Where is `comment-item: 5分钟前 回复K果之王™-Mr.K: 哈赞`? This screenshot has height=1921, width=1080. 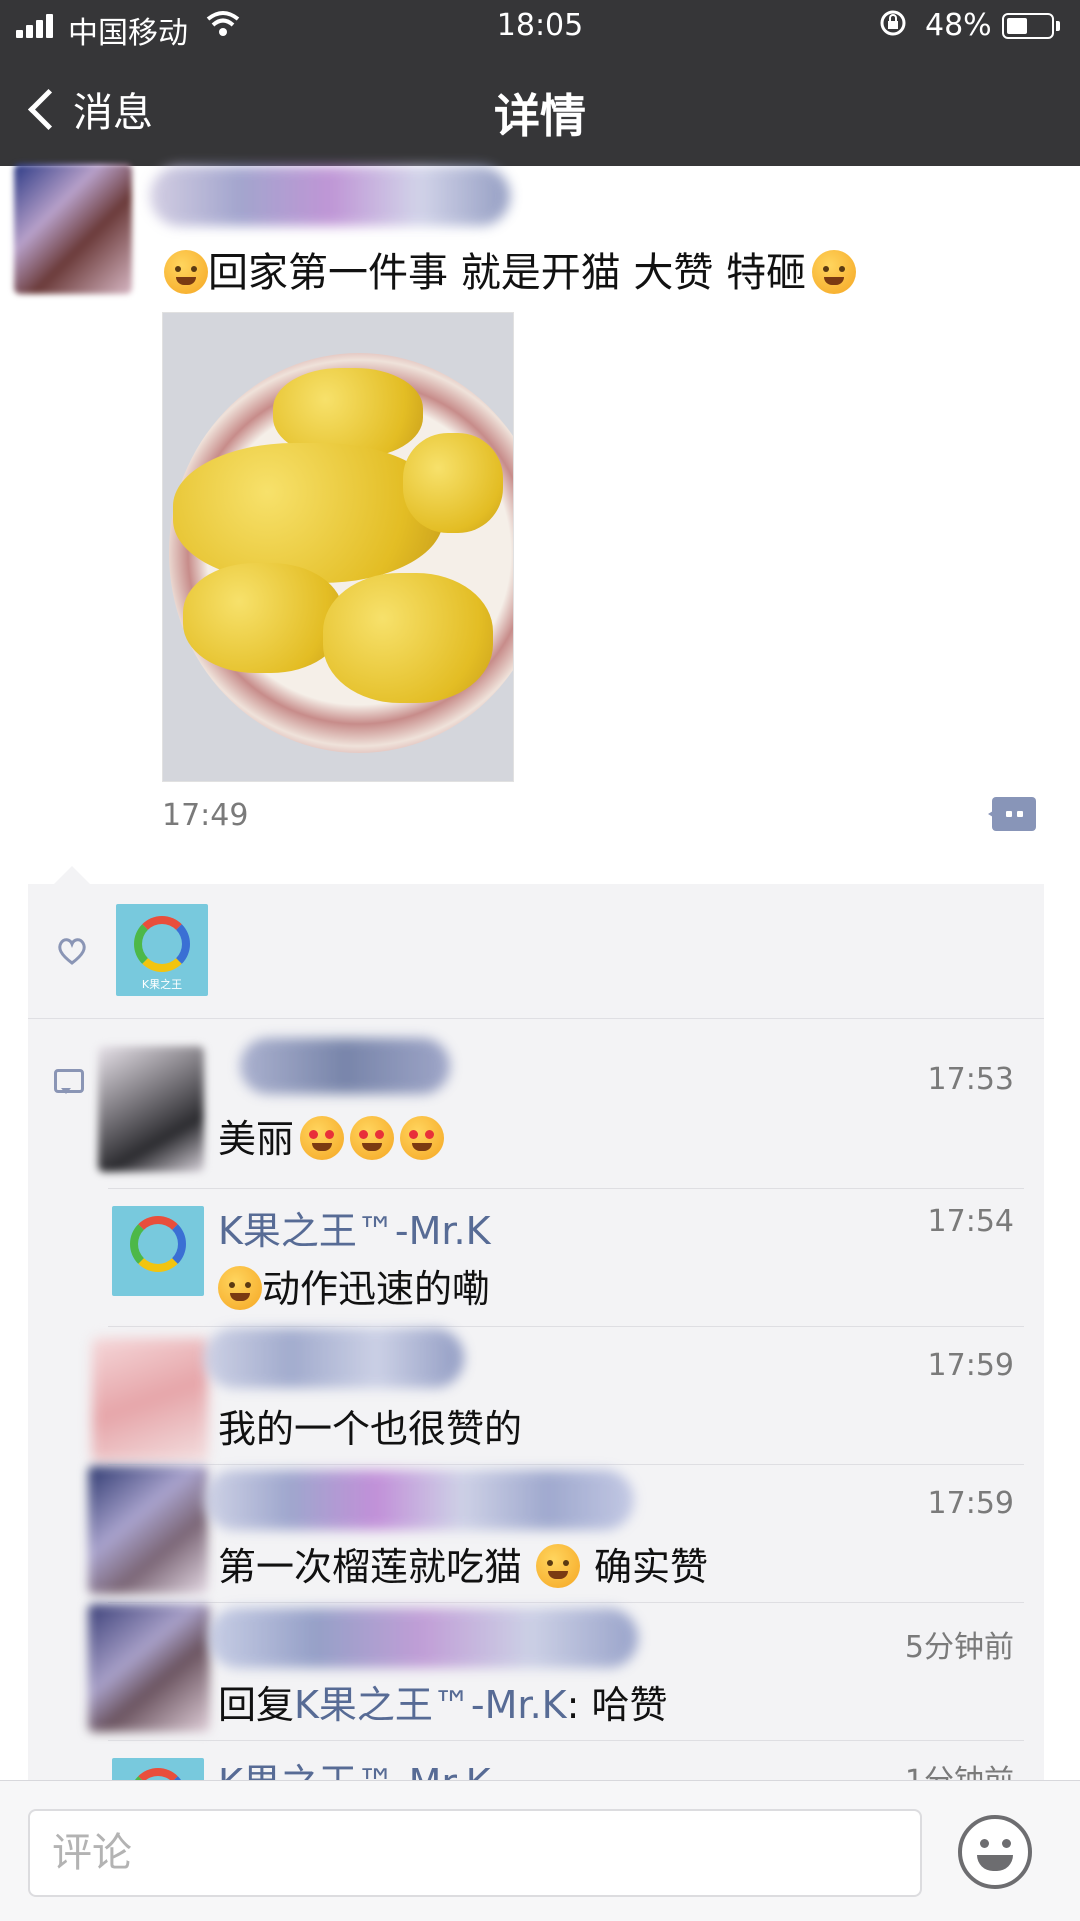
comment-item: 5分钟前 回复K果之王™-Mr.K: 哈赞 is located at coordinates (556, 1672).